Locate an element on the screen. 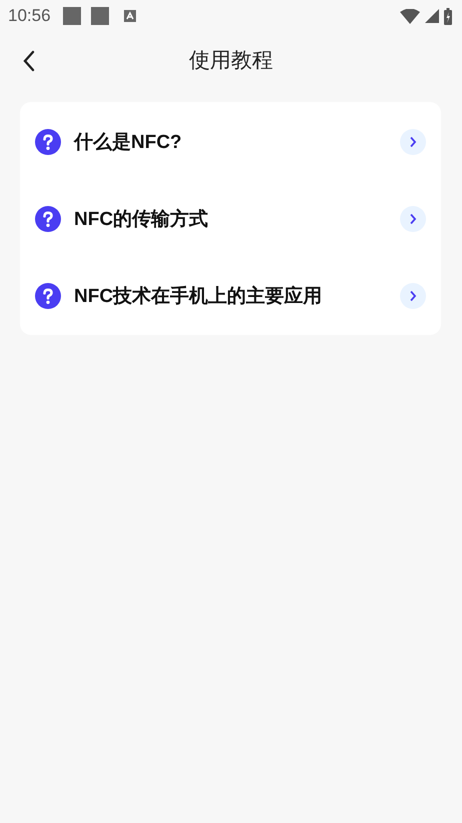 This screenshot has height=823, width=462. tutorial-item: NFC技术在手机上的主要应用 is located at coordinates (230, 295).